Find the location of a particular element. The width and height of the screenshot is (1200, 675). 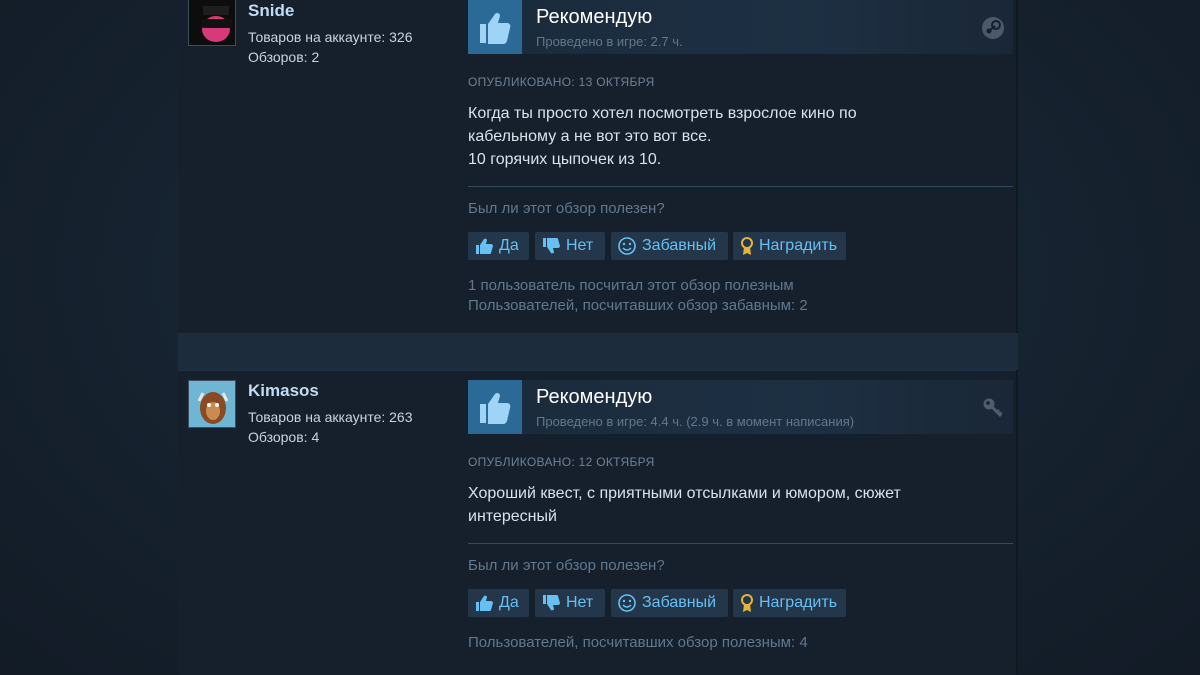

review-text-line: кабельному а не вот это вот все. is located at coordinates (590, 136).